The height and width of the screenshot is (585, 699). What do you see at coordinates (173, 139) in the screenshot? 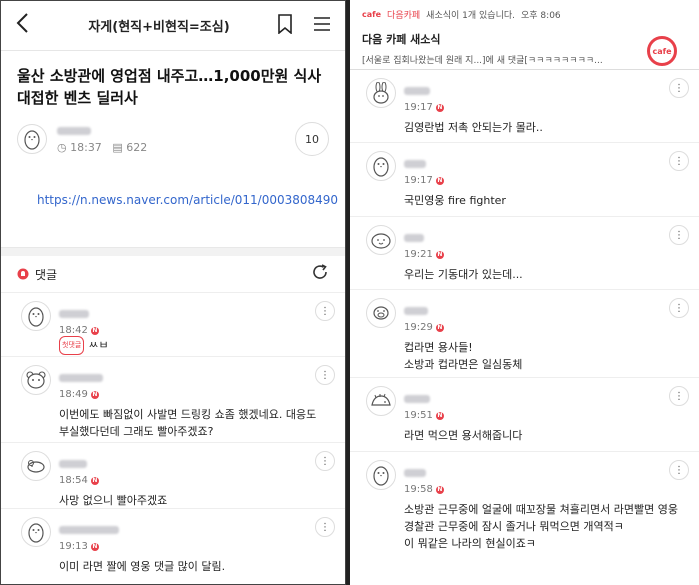
I see `article-meta: ◷ 18:37 ▤ 622 10` at bounding box center [173, 139].